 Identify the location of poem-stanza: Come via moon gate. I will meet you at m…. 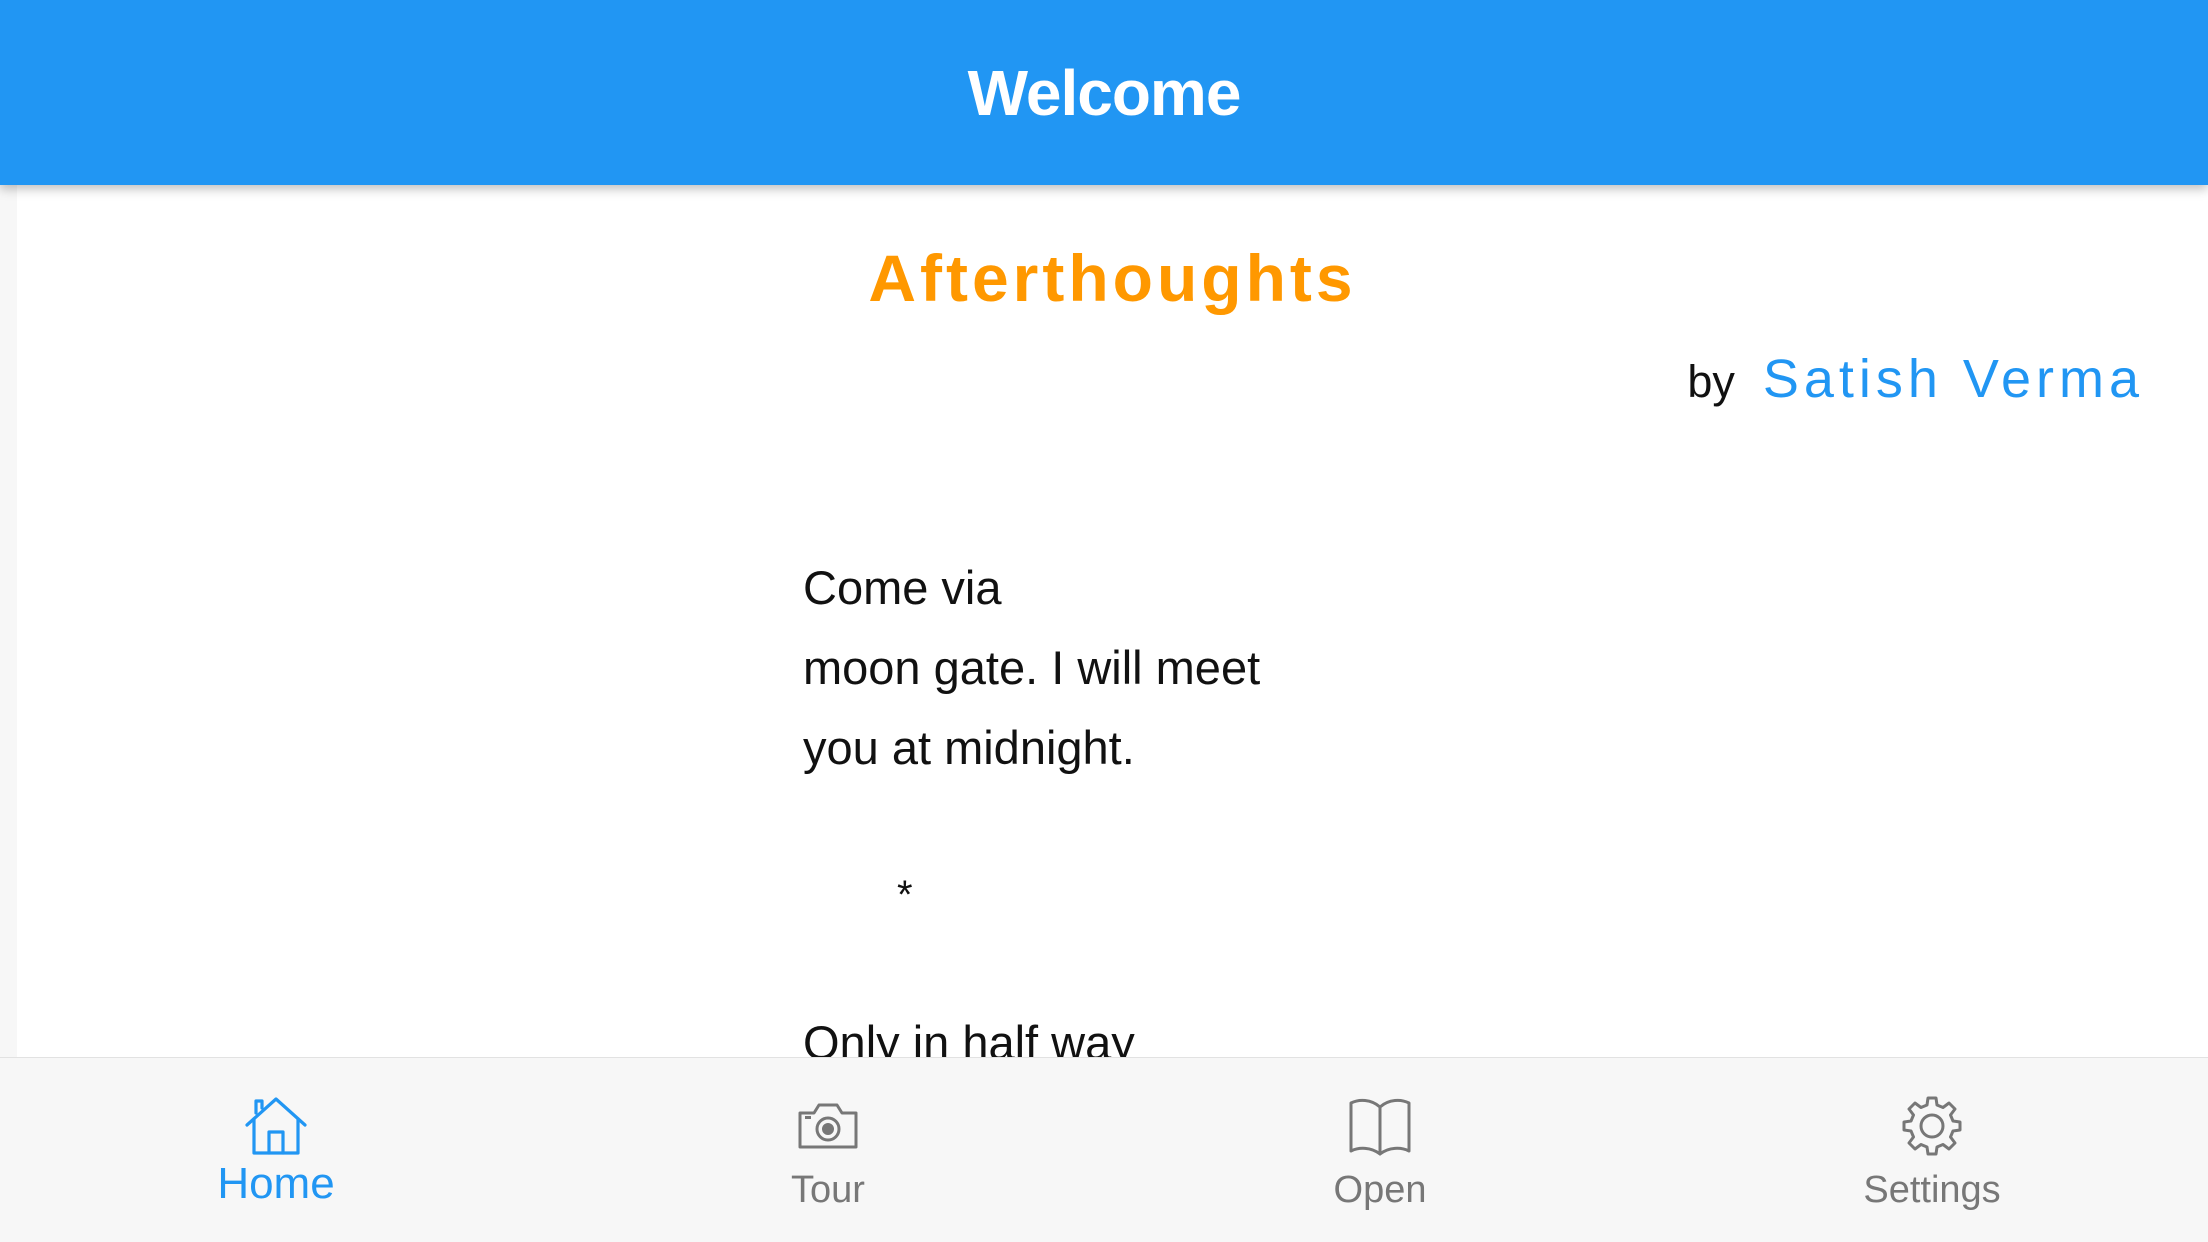
(1031, 668).